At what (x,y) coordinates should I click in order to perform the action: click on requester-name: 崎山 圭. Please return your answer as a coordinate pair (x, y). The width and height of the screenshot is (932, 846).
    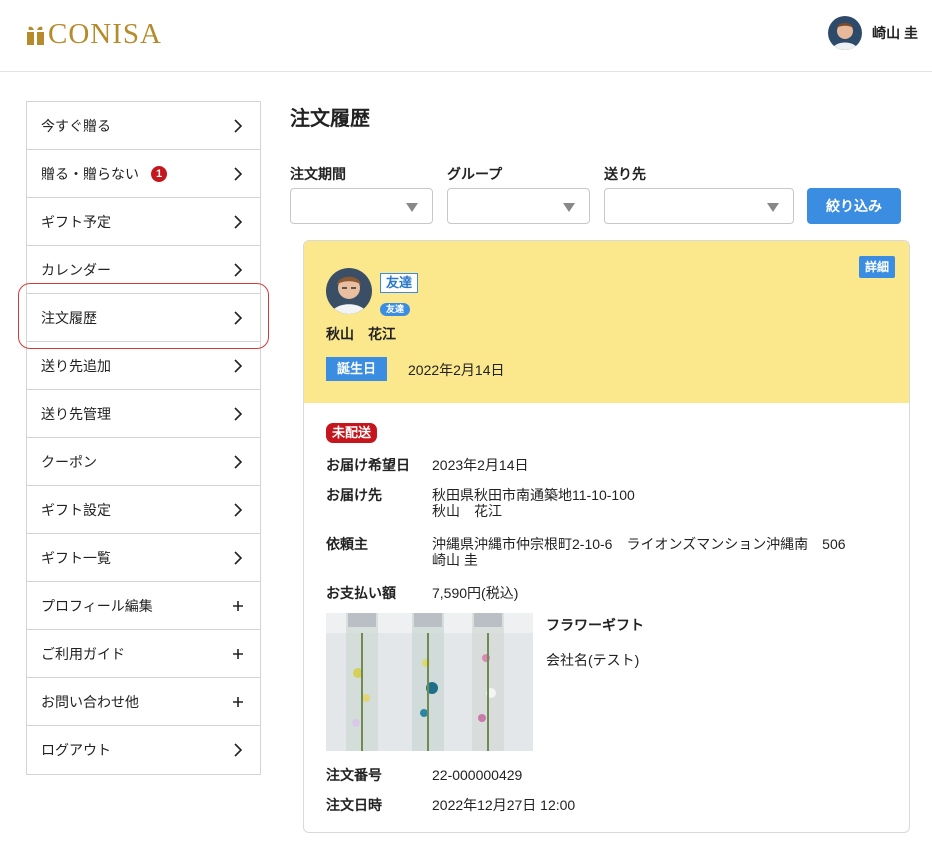
    Looking at the image, I should click on (455, 560).